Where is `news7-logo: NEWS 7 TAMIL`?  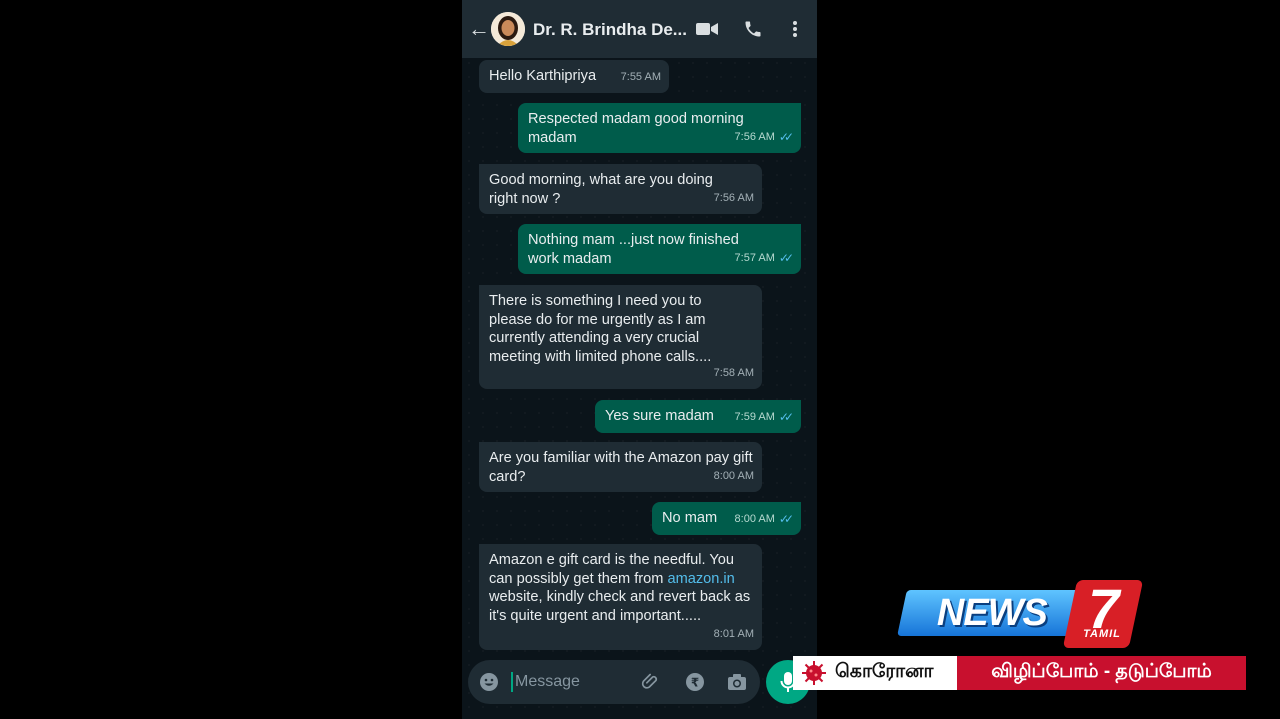 news7-logo: NEWS 7 TAMIL is located at coordinates (1020, 613).